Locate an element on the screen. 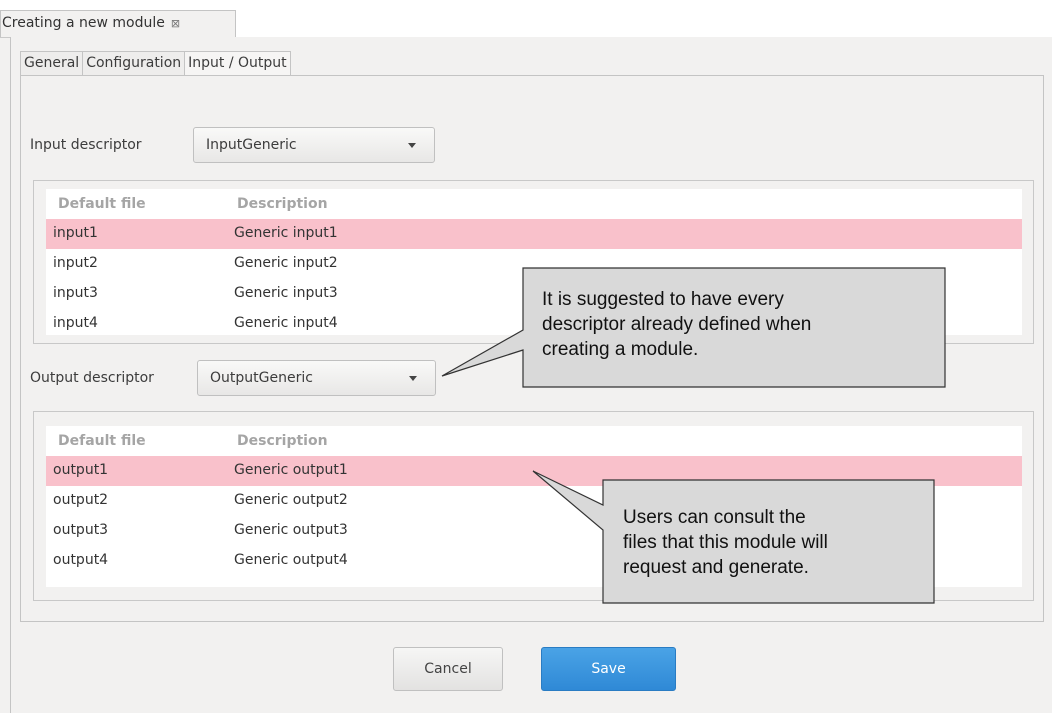  callout-line: files that this module will is located at coordinates (725, 542).